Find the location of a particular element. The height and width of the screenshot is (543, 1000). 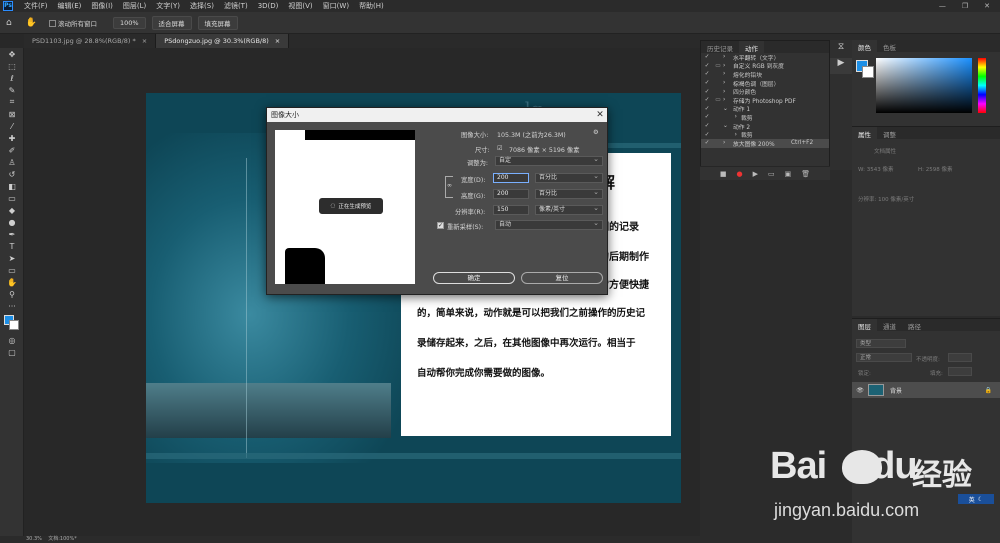

layer-name: 背景 is located at coordinates (896, 390).